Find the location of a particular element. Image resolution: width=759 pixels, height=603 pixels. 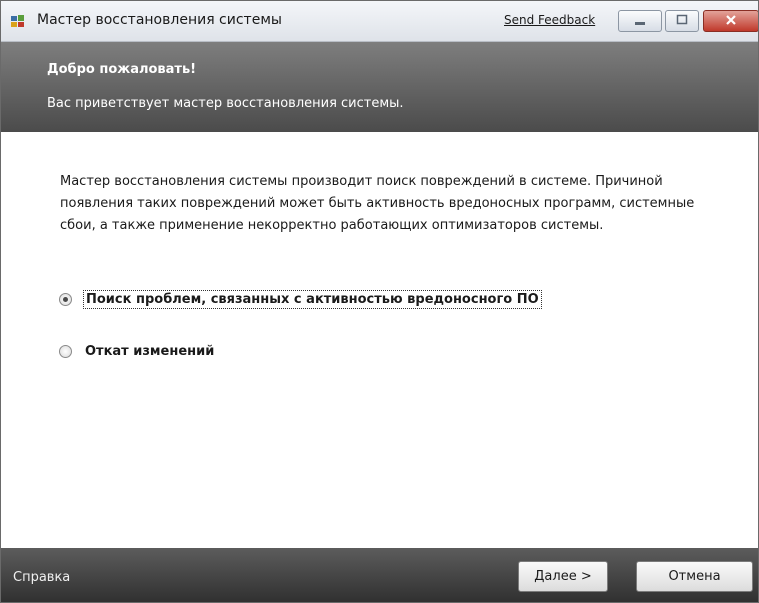

maximize-button is located at coordinates (682, 21).